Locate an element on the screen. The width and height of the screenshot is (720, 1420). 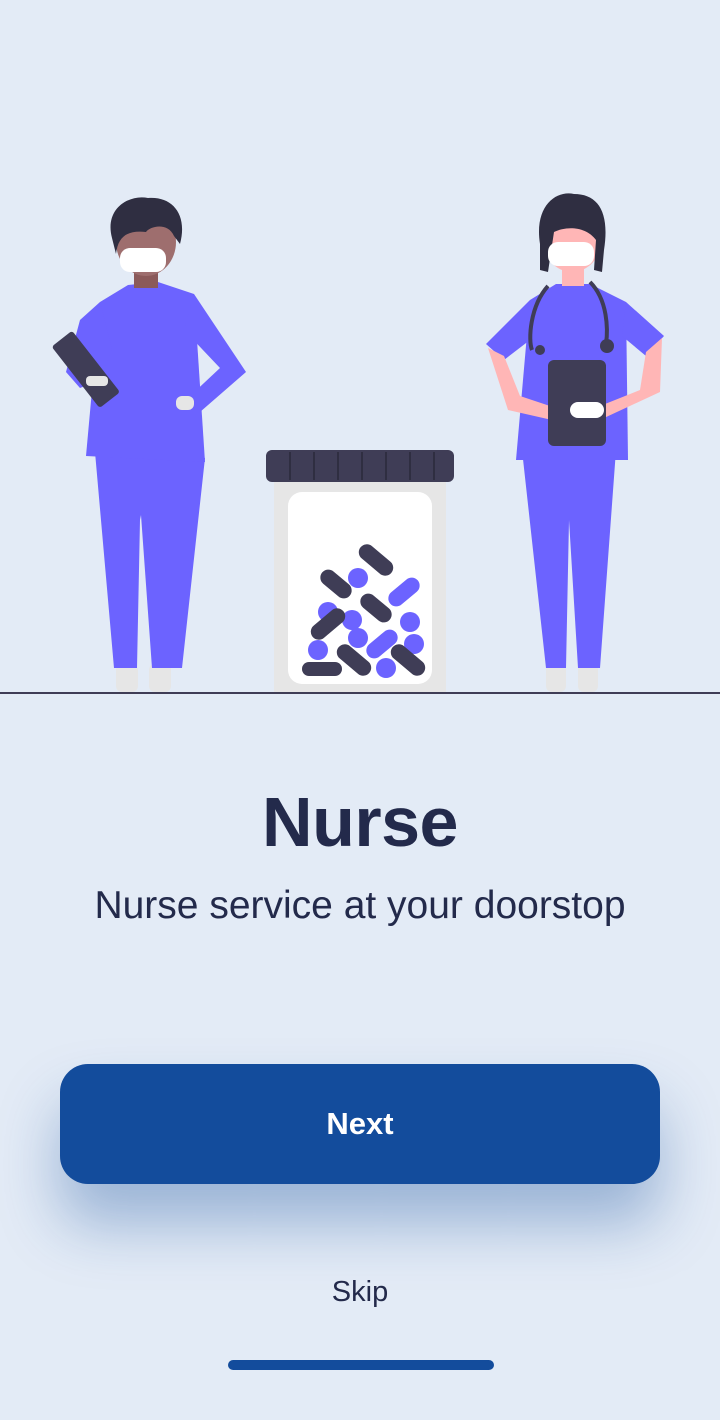
skip-link: Skip is located at coordinates (360, 1292).